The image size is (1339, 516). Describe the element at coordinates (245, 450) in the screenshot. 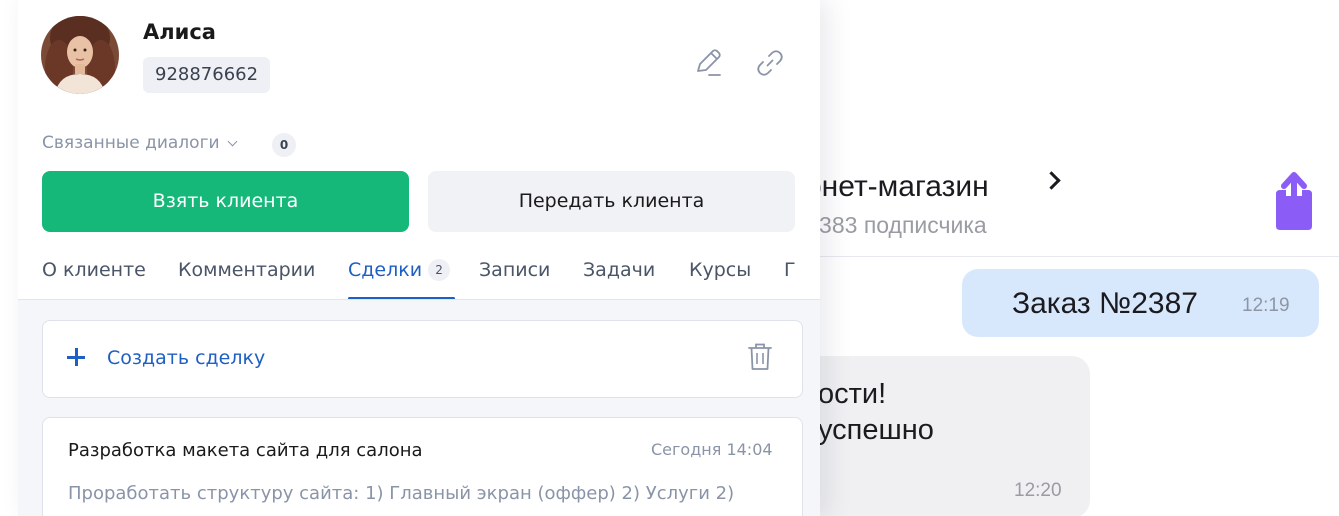

I see `deal-title: Разработка макета сайта для салона` at that location.